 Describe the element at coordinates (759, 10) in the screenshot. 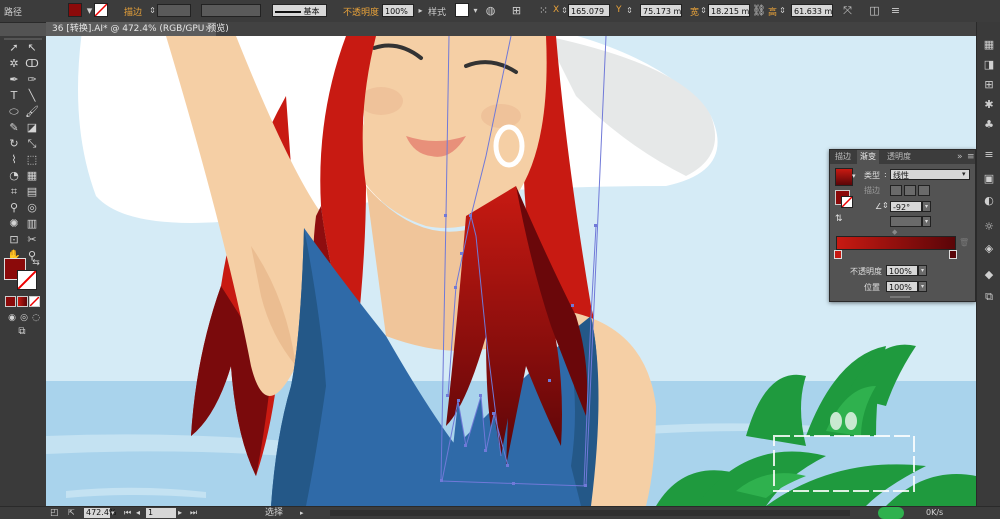

I see `link-icon: ⛓` at that location.